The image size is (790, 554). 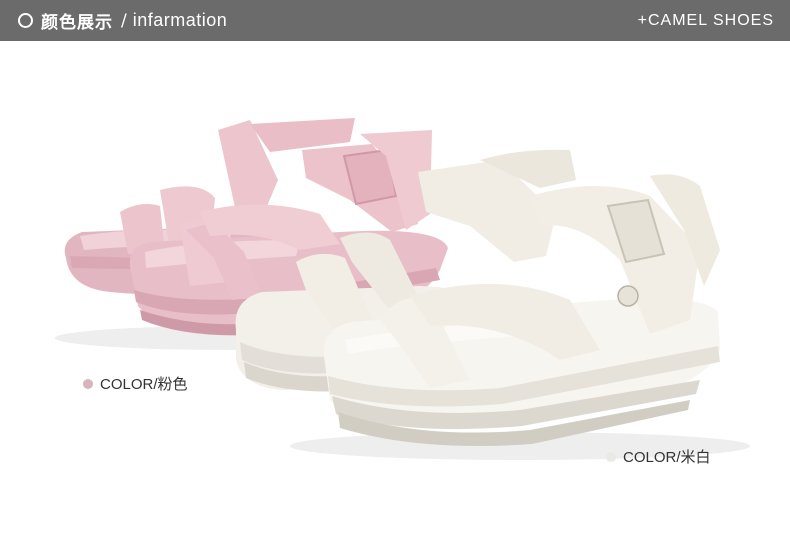 I want to click on circle-icon, so click(x=25, y=20).